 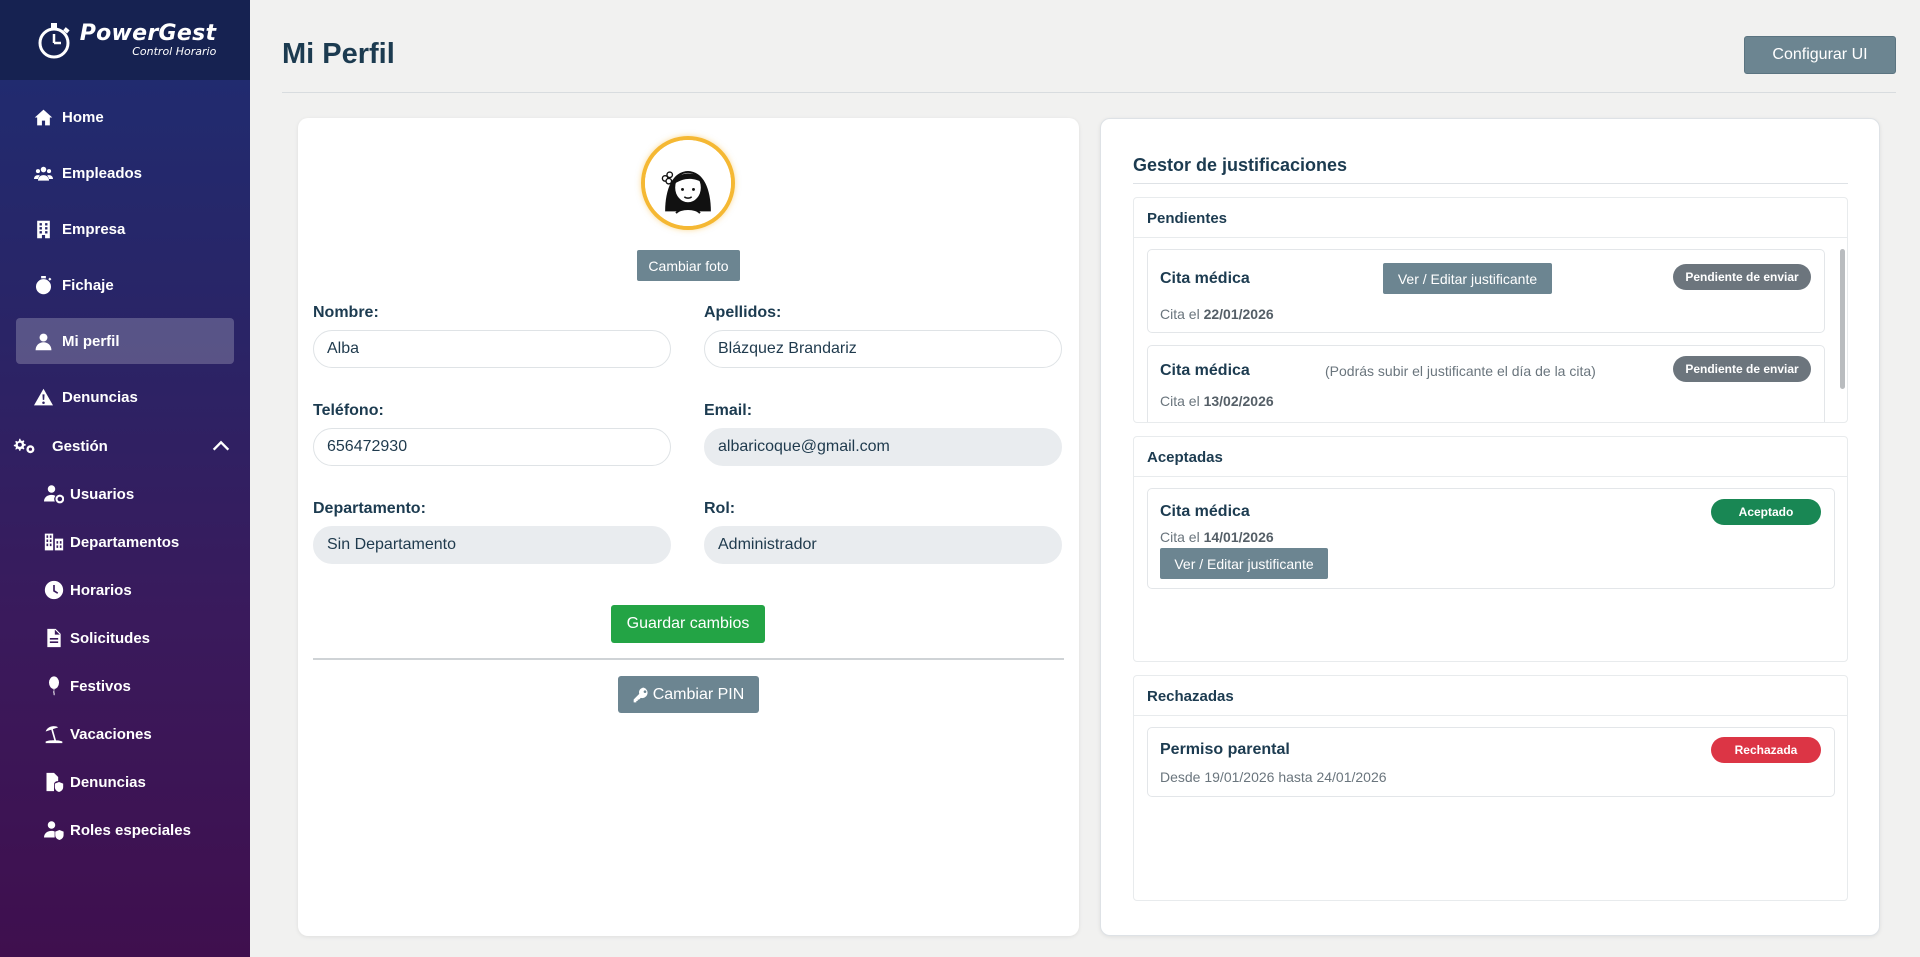 I want to click on pending-scrollbar, so click(x=1842, y=326).